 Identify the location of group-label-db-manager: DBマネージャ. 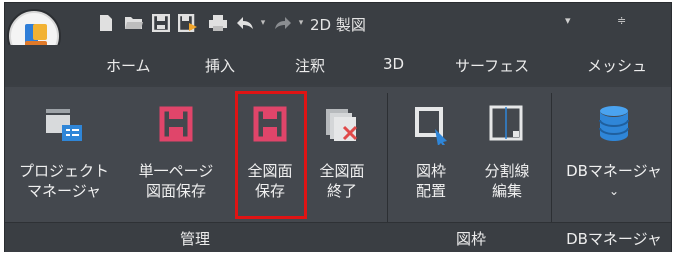
(614, 239).